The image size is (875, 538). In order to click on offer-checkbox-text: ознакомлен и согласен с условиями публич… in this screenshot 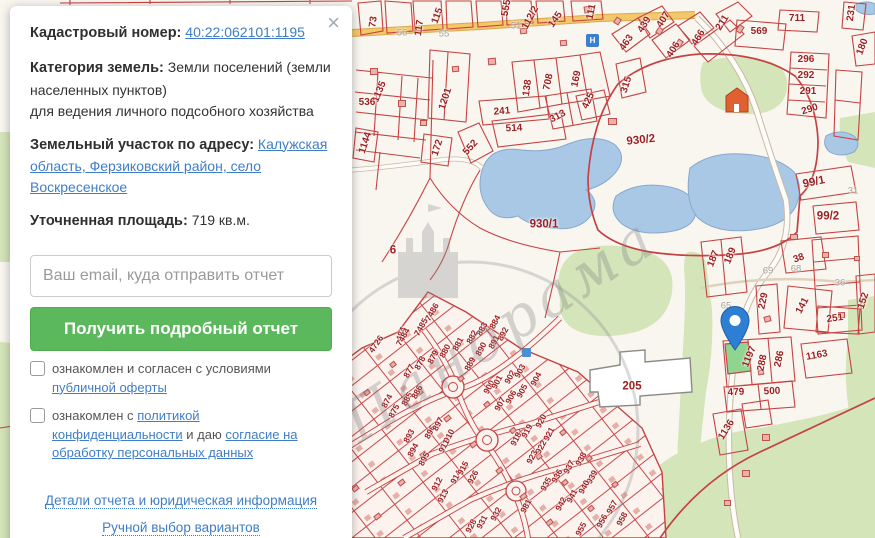, I will do `click(161, 378)`.